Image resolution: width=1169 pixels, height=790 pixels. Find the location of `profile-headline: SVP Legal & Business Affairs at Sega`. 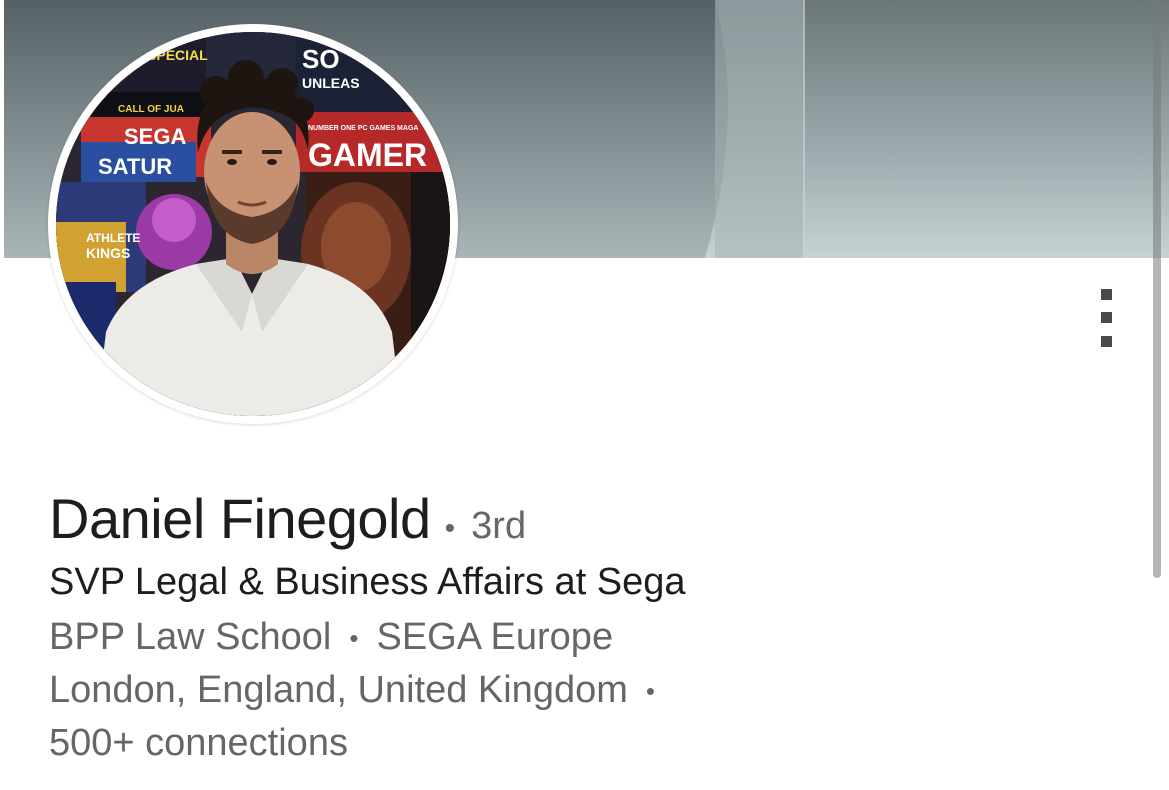

profile-headline: SVP Legal & Business Affairs at Sega is located at coordinates (367, 582).